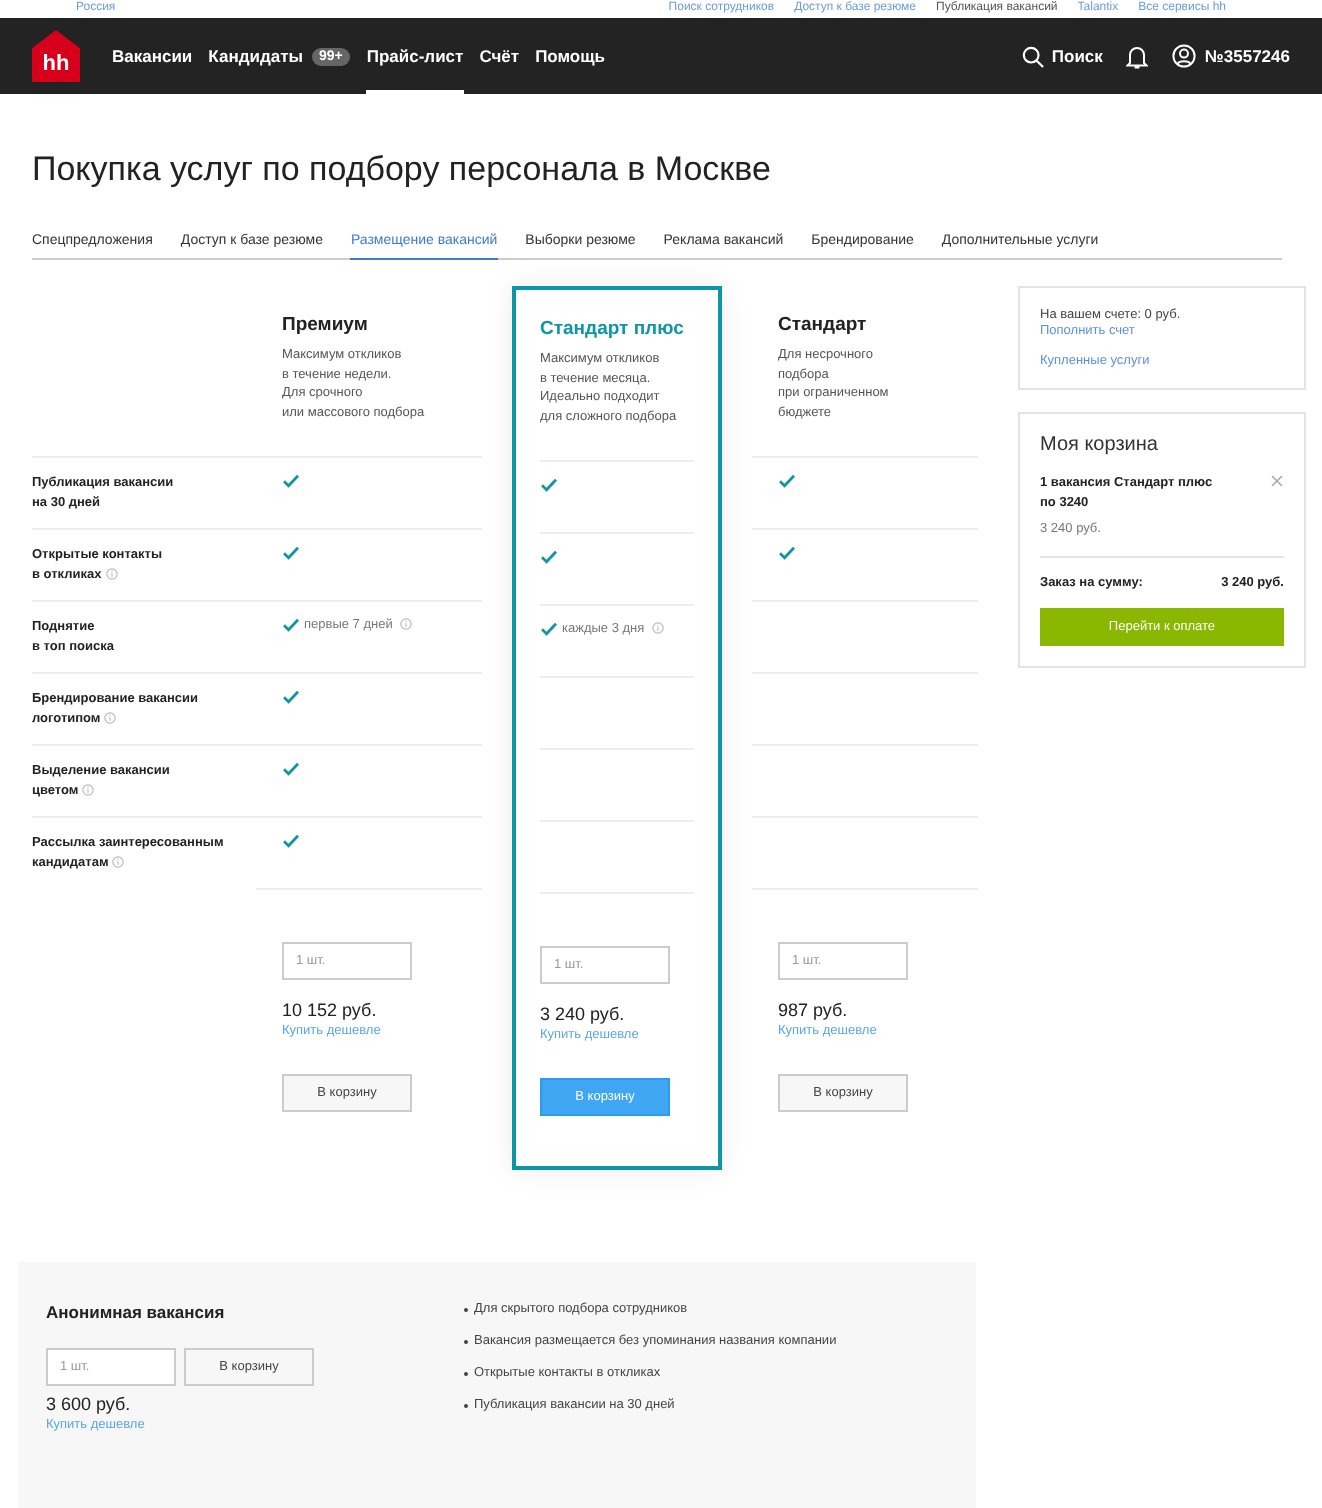  I want to click on bell-icon, so click(1137, 56).